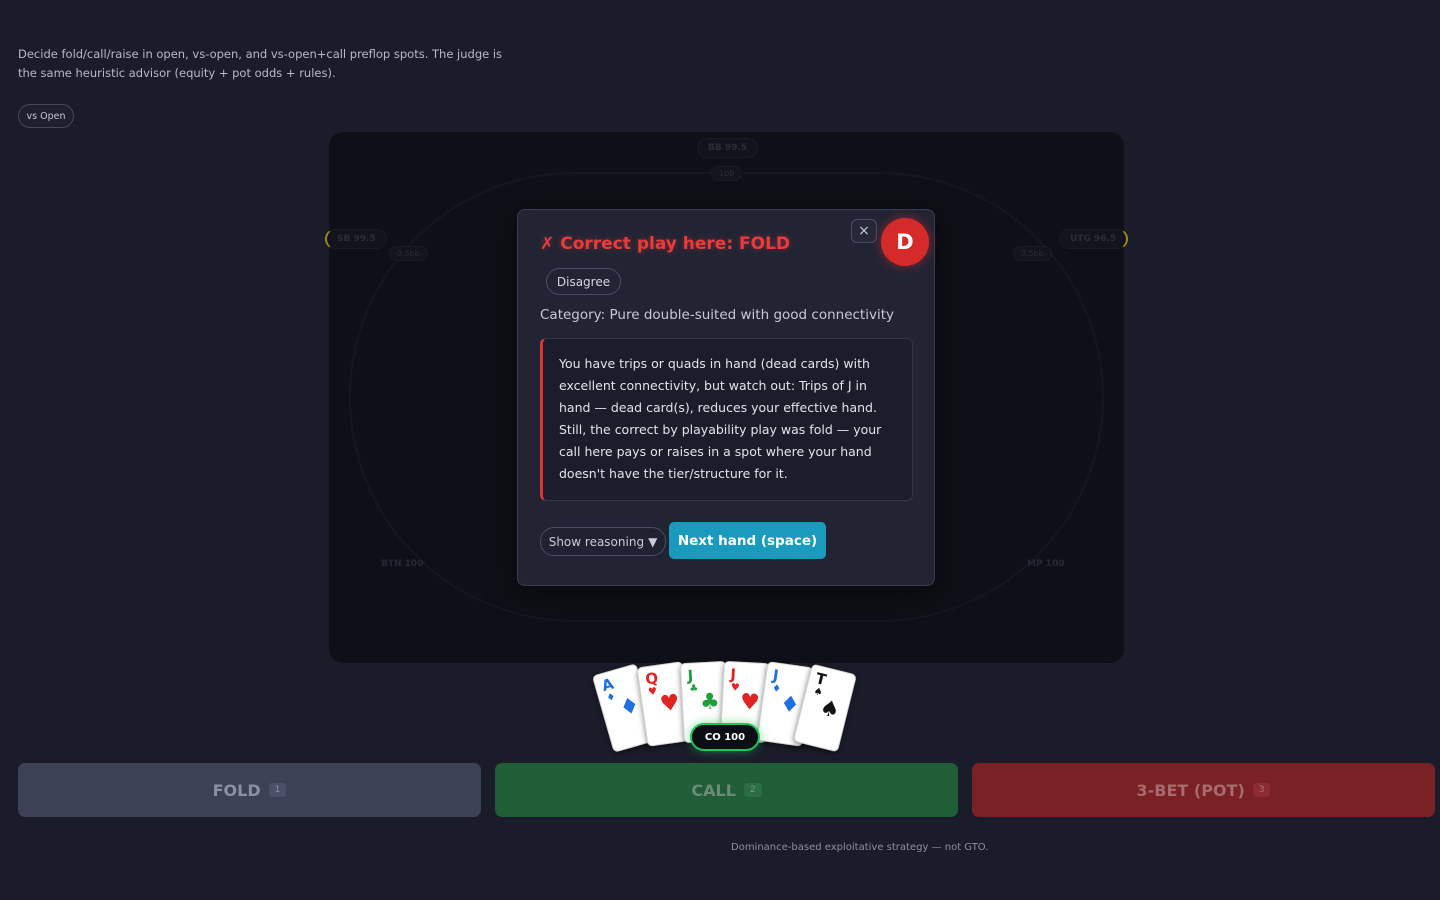 The width and height of the screenshot is (1440, 900). Describe the element at coordinates (402, 564) in the screenshot. I see `seat-btn: BTN 100` at that location.